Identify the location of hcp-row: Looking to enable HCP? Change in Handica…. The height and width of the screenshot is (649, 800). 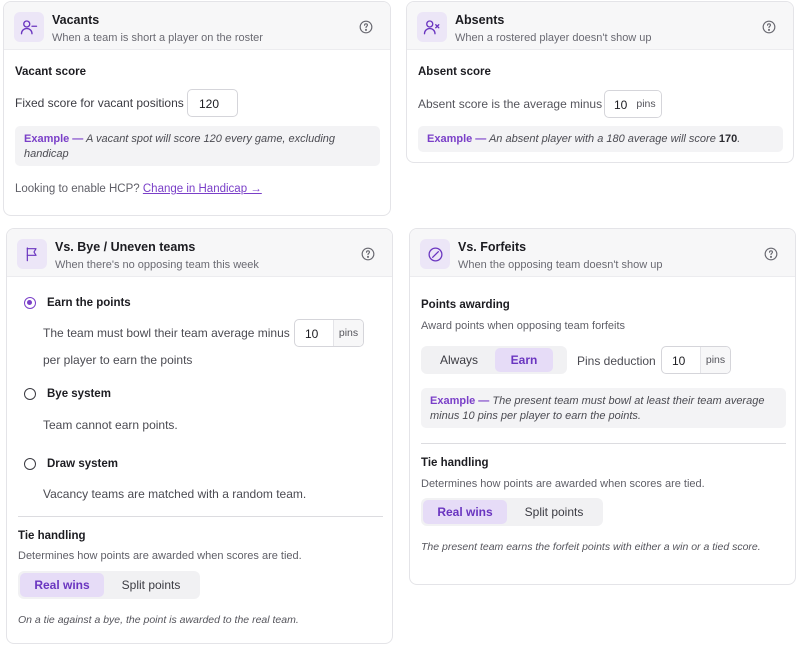
(138, 189).